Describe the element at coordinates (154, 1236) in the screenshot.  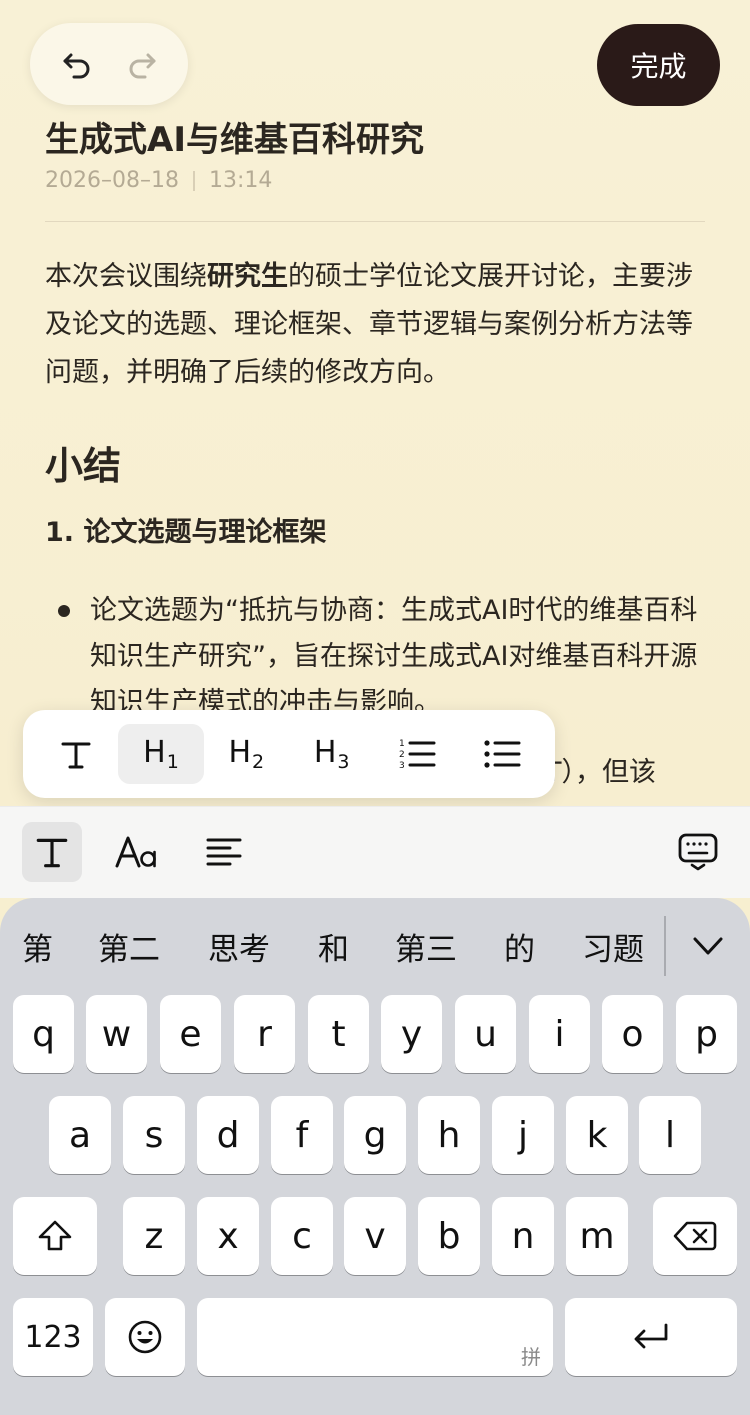
I see `key-z: z` at that location.